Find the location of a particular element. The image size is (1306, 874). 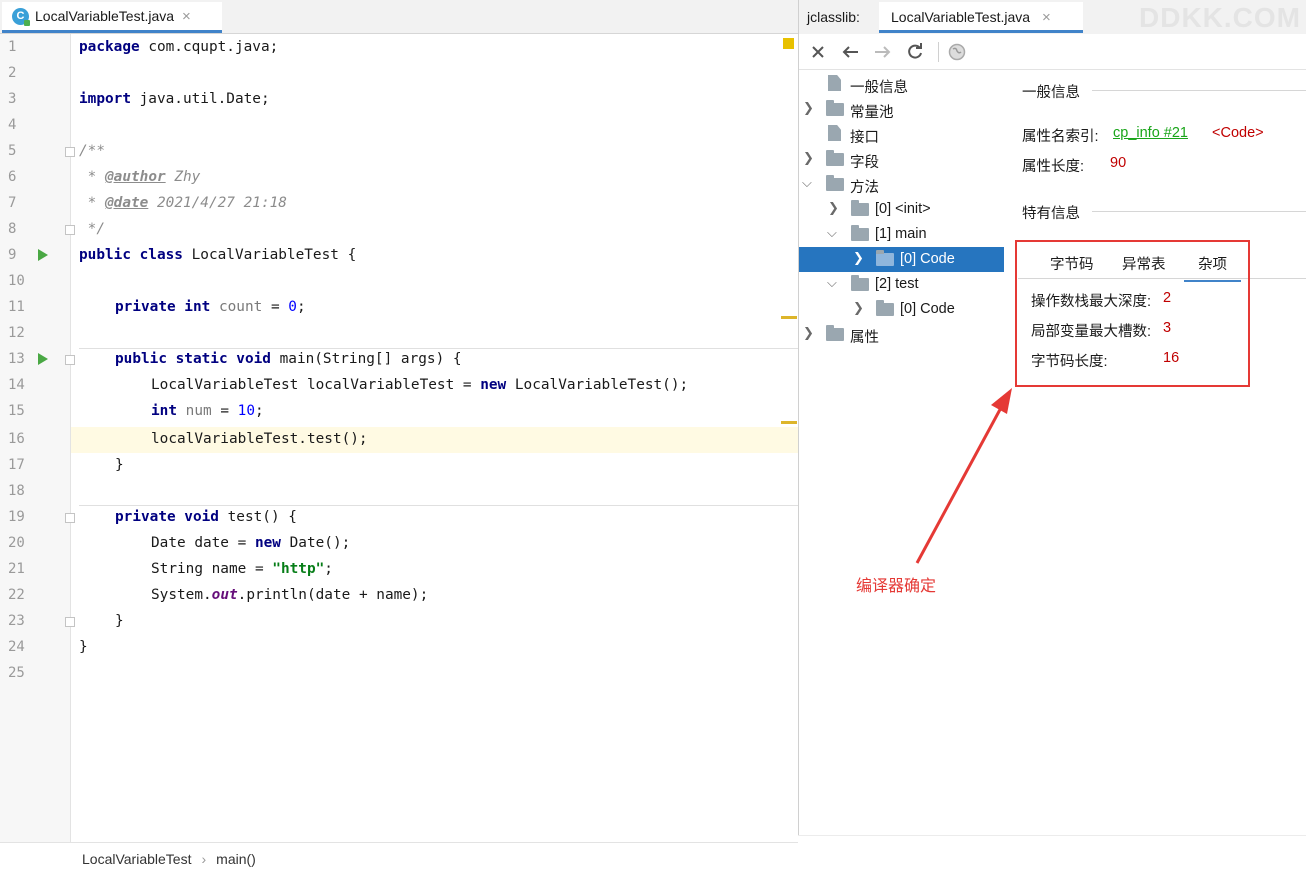

annotation-arrow is located at coordinates (963, 476).